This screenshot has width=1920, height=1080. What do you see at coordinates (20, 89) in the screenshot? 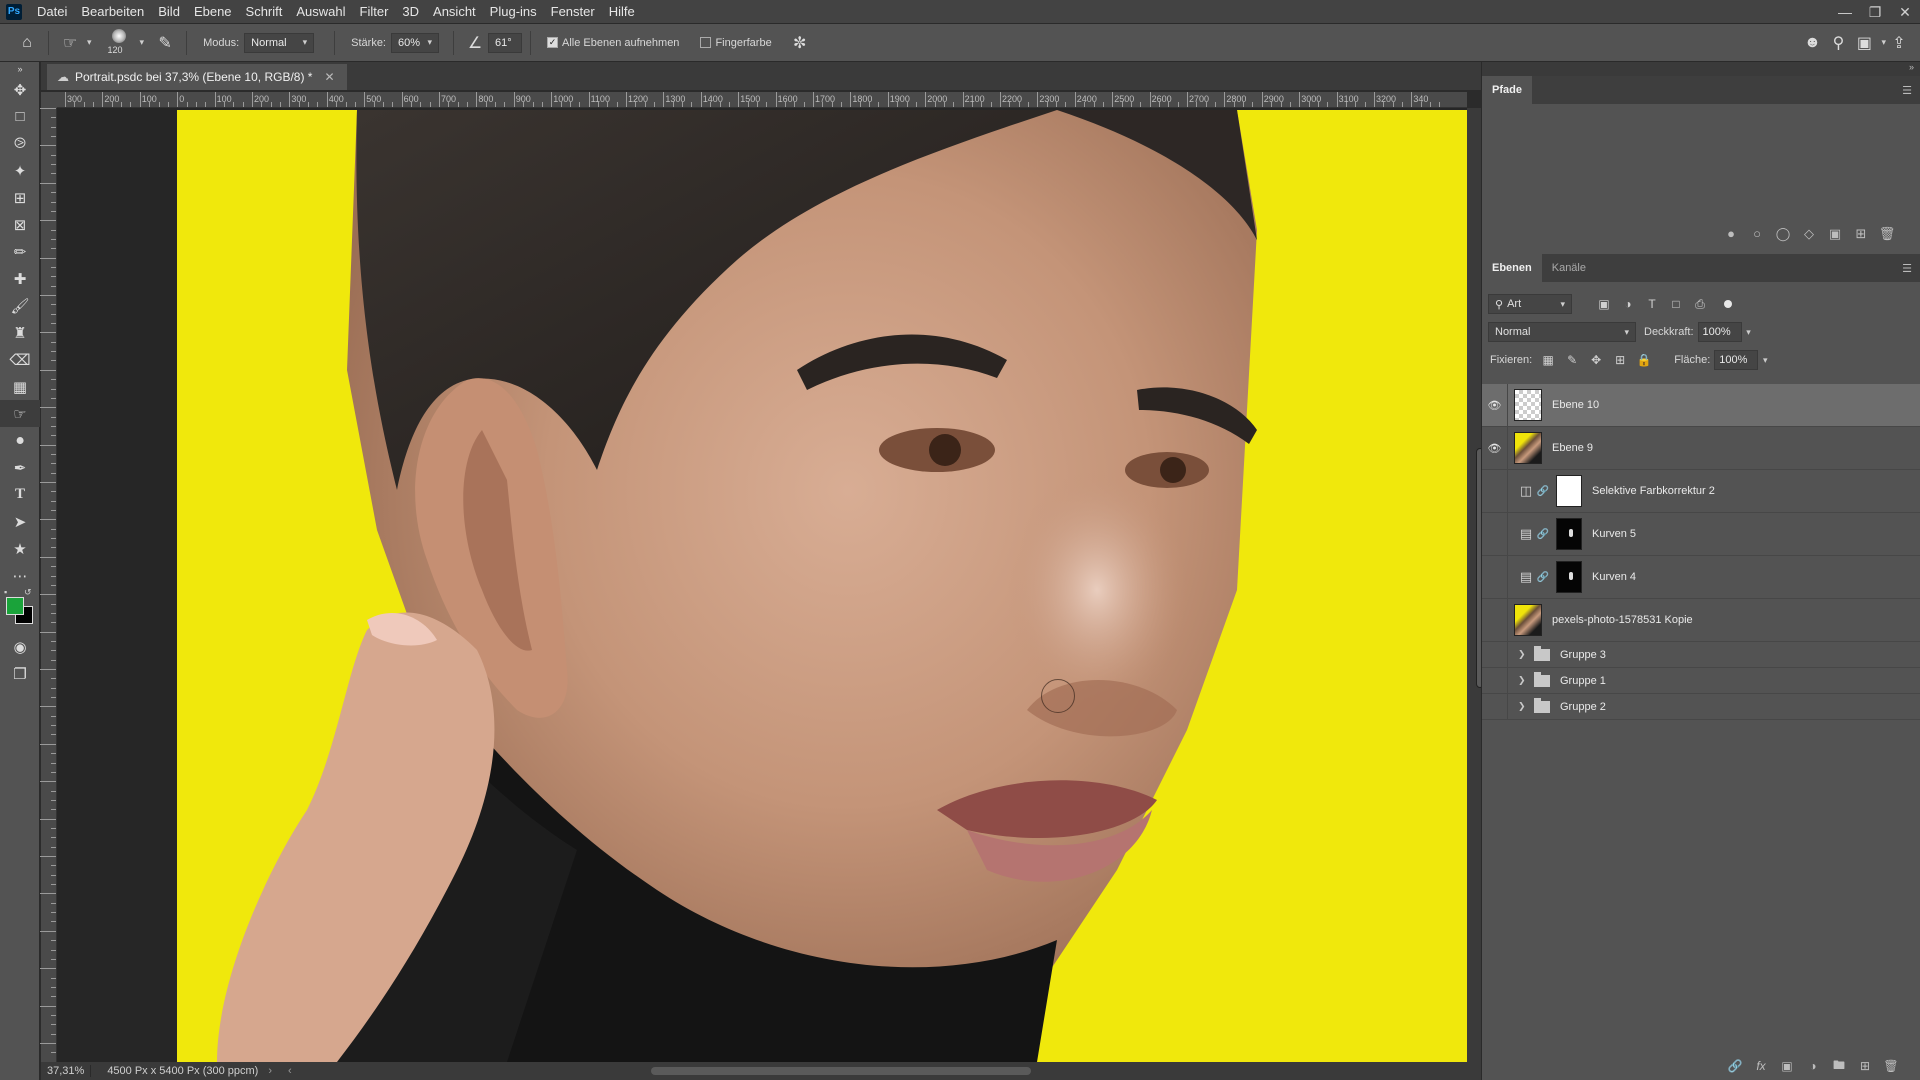
I see `move-tool-icon: ✥` at bounding box center [20, 89].